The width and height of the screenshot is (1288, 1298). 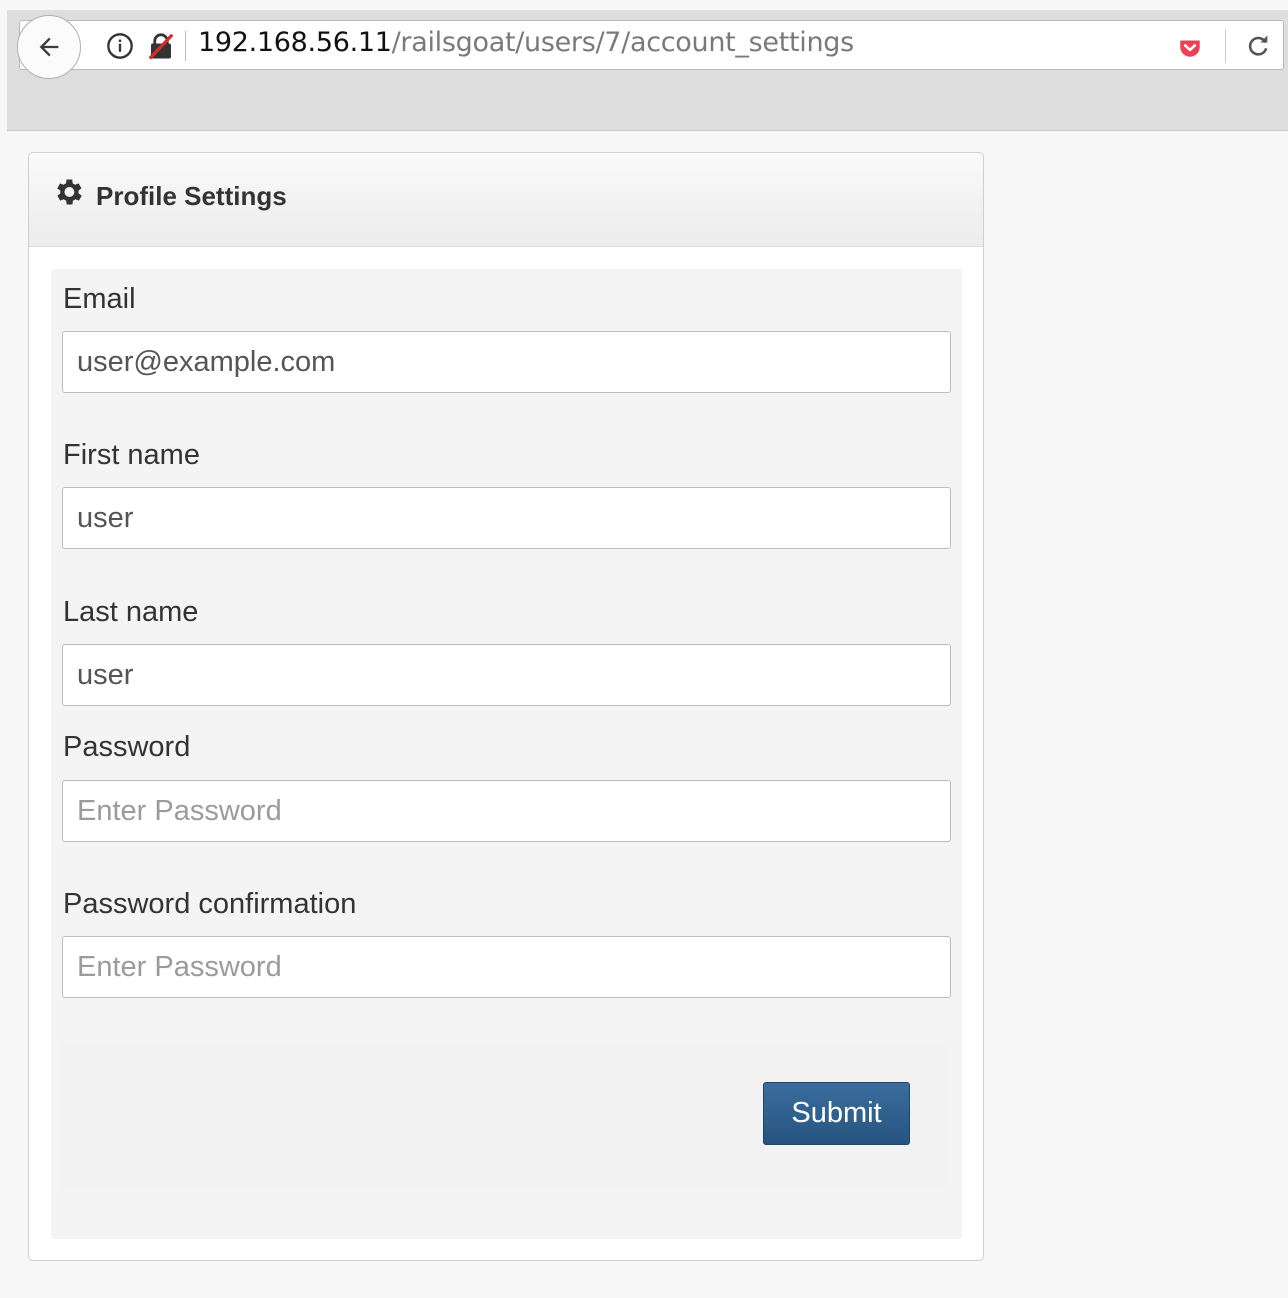 I want to click on first-name-label: First name, so click(x=131, y=455).